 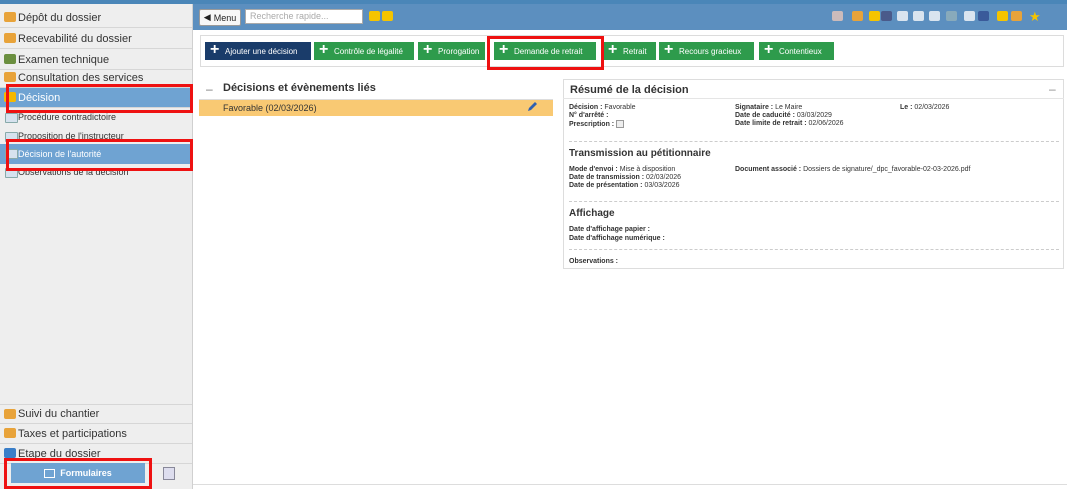 What do you see at coordinates (969, 16) in the screenshot?
I see `report-icon` at bounding box center [969, 16].